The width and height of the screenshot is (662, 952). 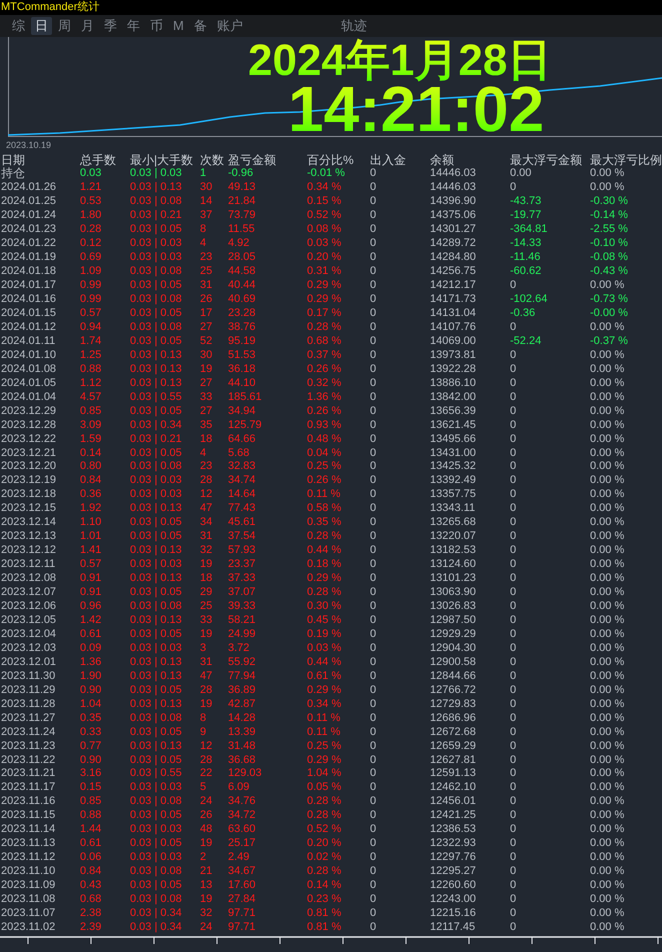 What do you see at coordinates (91, 523) in the screenshot?
I see `table-cell-text: 1.10` at bounding box center [91, 523].